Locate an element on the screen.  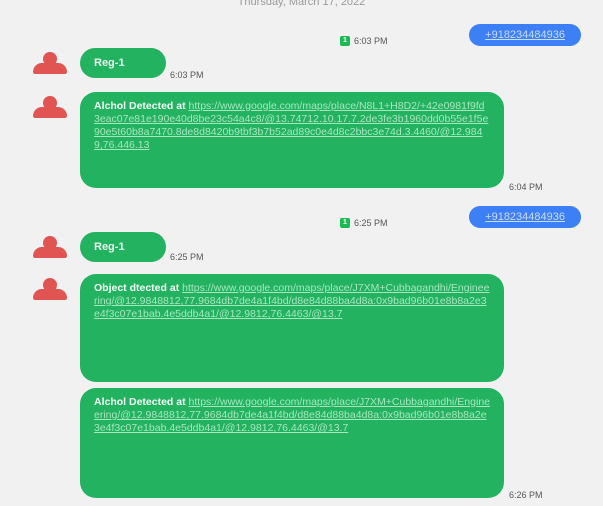
message-time: 6:26 PM is located at coordinates (526, 495).